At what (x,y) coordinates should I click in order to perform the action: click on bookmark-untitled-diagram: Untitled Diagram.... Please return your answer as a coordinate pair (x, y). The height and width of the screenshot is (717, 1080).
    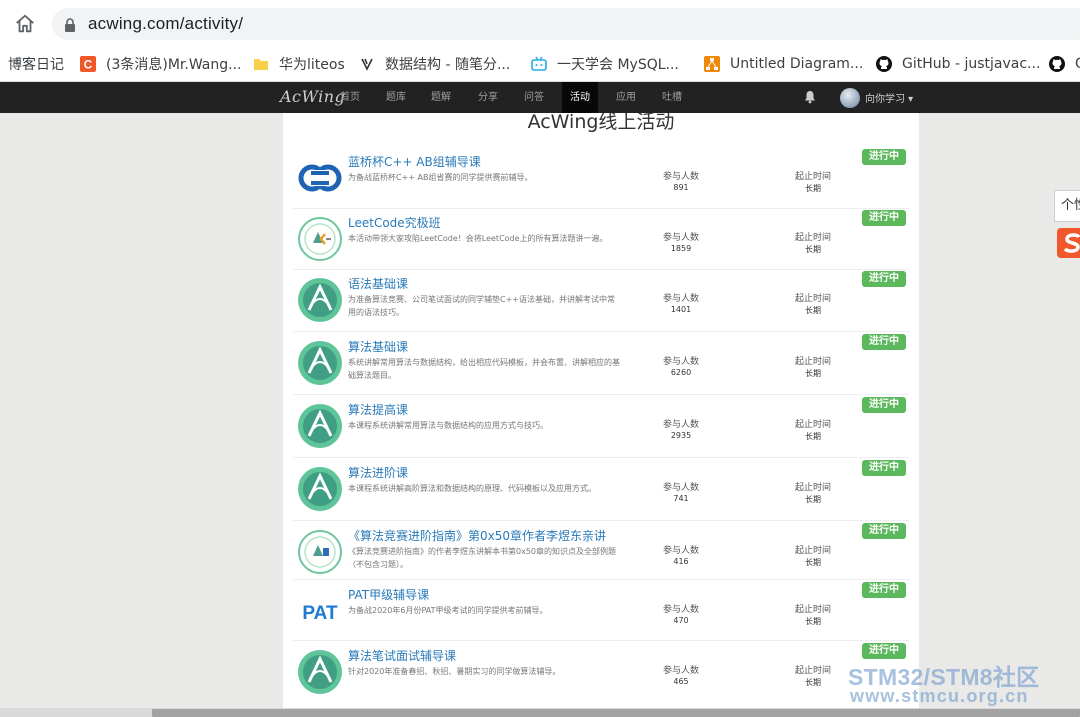
    Looking at the image, I should click on (783, 64).